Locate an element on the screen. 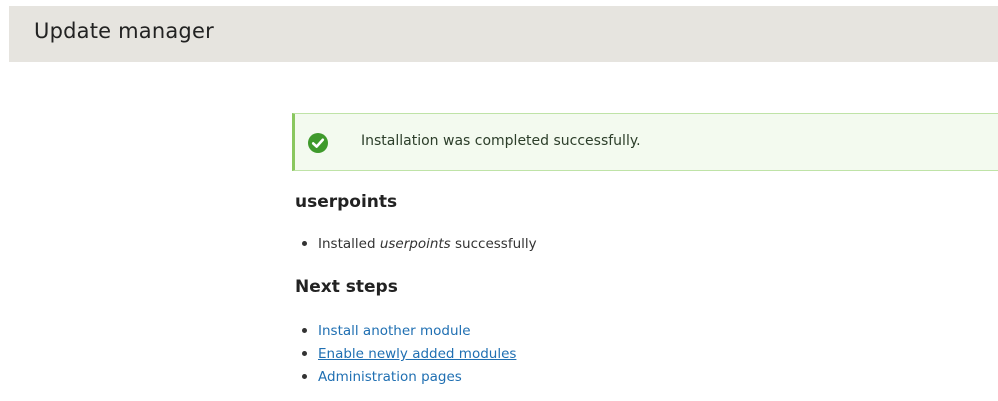 The width and height of the screenshot is (998, 401). list-item: Install another module is located at coordinates (409, 332).